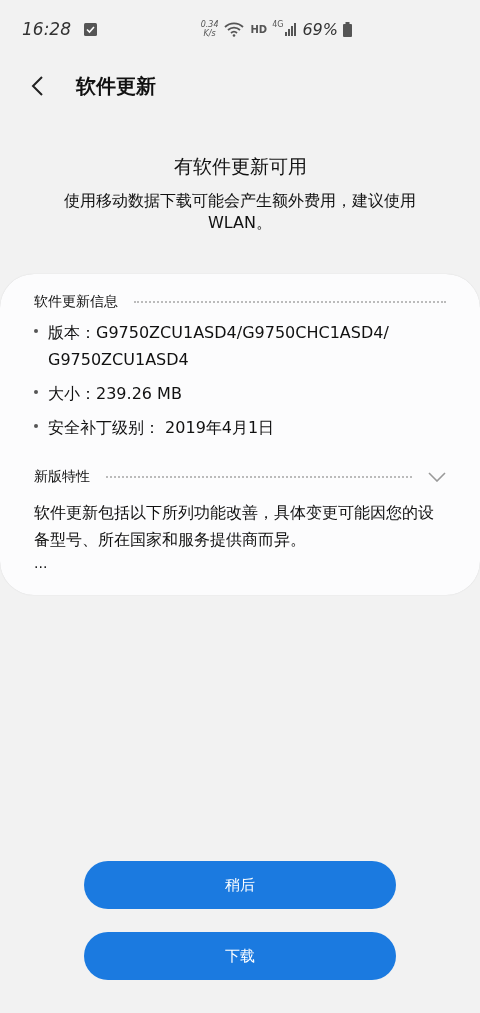 The height and width of the screenshot is (1013, 480). Describe the element at coordinates (347, 29) in the screenshot. I see `battery-icon` at that location.